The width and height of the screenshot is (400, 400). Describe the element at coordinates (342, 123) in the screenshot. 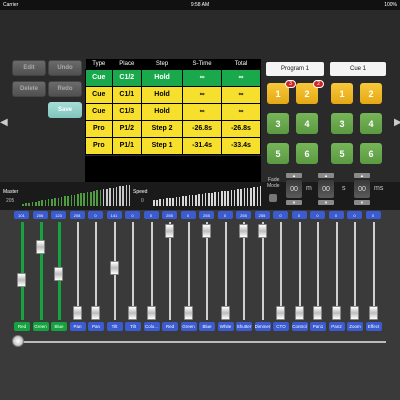

I see `cue-pad-3: 3` at that location.